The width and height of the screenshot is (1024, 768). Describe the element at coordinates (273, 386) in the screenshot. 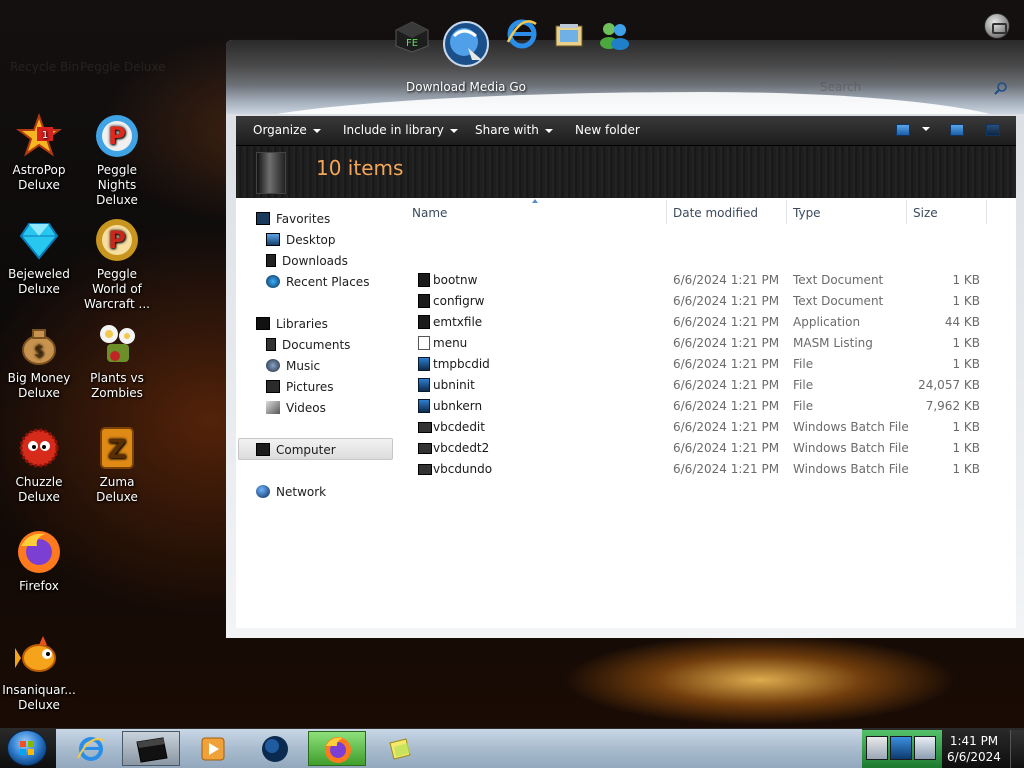

I see `pictures-icon` at that location.